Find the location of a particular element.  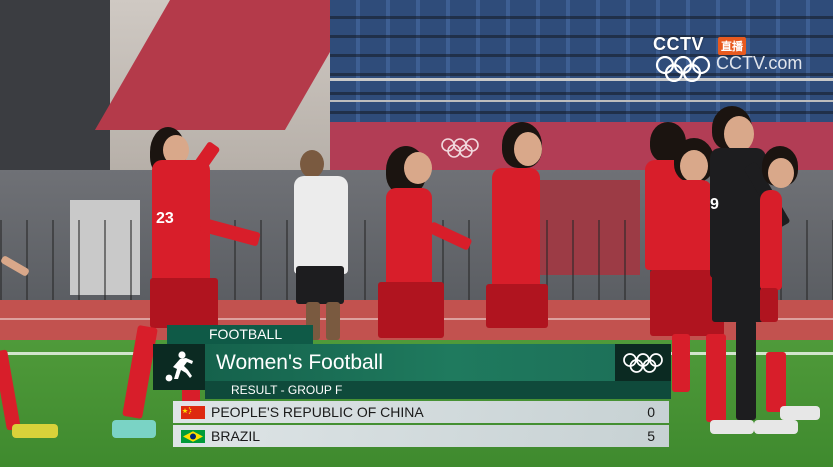

event-title: Women's Football is located at coordinates (410, 362).